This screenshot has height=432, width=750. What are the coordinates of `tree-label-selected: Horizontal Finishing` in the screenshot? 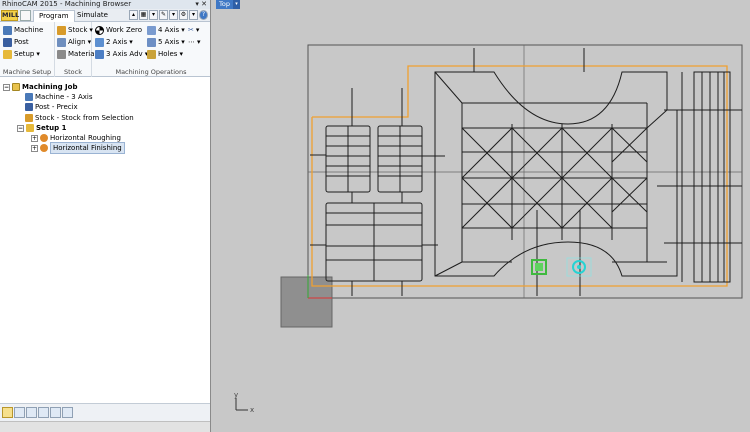 It's located at (87, 148).